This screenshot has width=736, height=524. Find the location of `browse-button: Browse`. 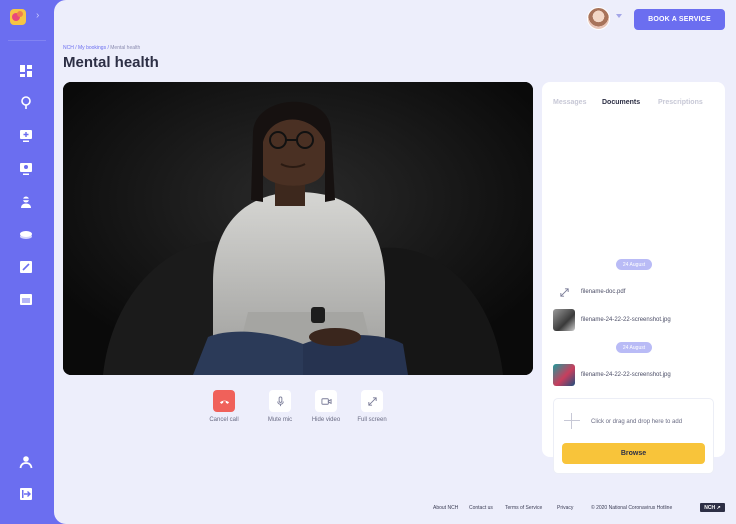

browse-button: Browse is located at coordinates (633, 453).